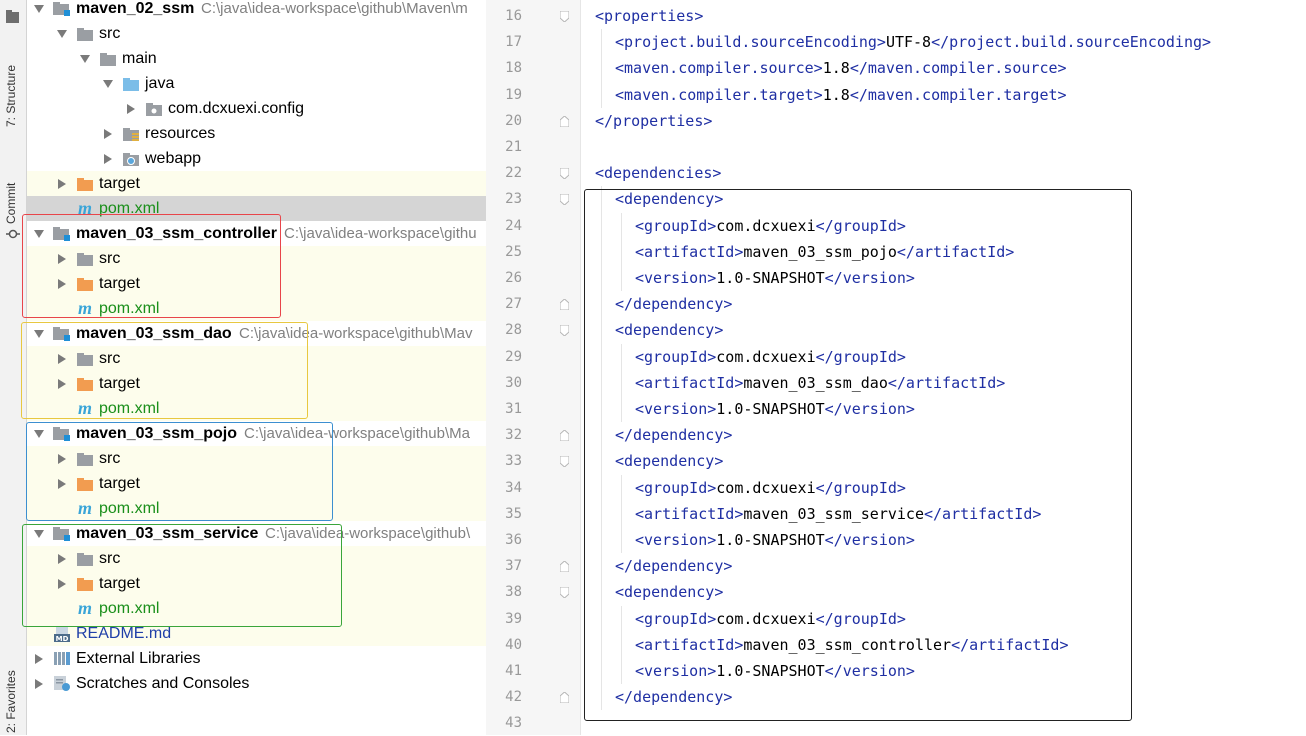 The width and height of the screenshot is (1306, 736). Describe the element at coordinates (833, 513) in the screenshot. I see `xml-value: maven_03_ssm_service` at that location.